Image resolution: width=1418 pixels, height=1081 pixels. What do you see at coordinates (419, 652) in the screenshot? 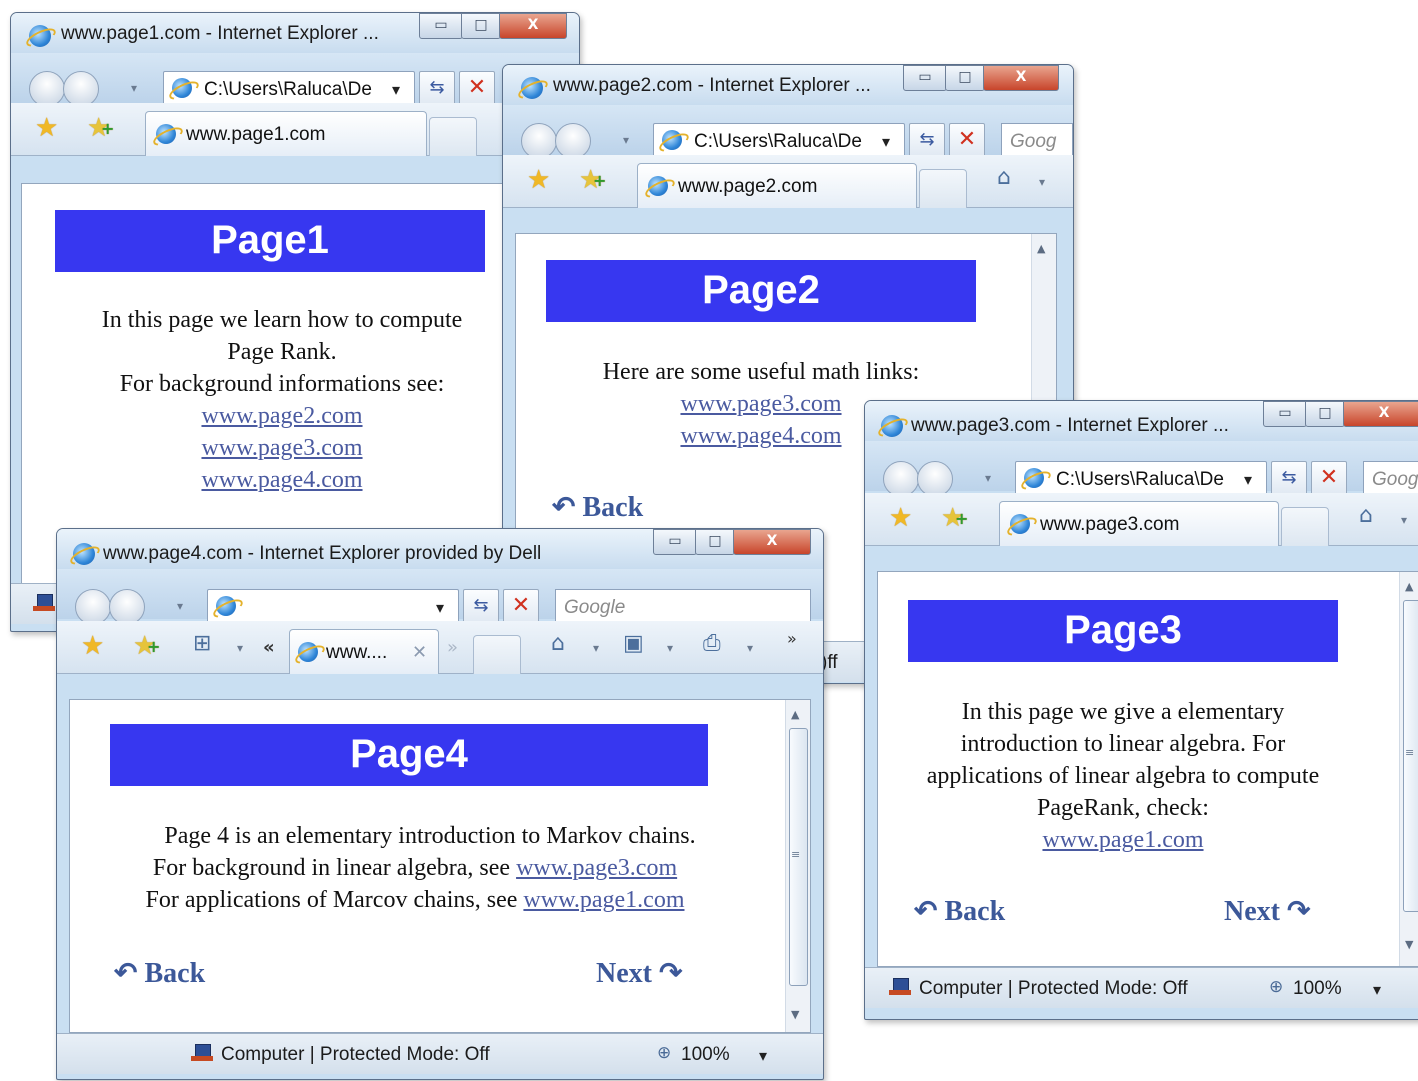
I see `tab-close-icon: ✕` at bounding box center [419, 652].